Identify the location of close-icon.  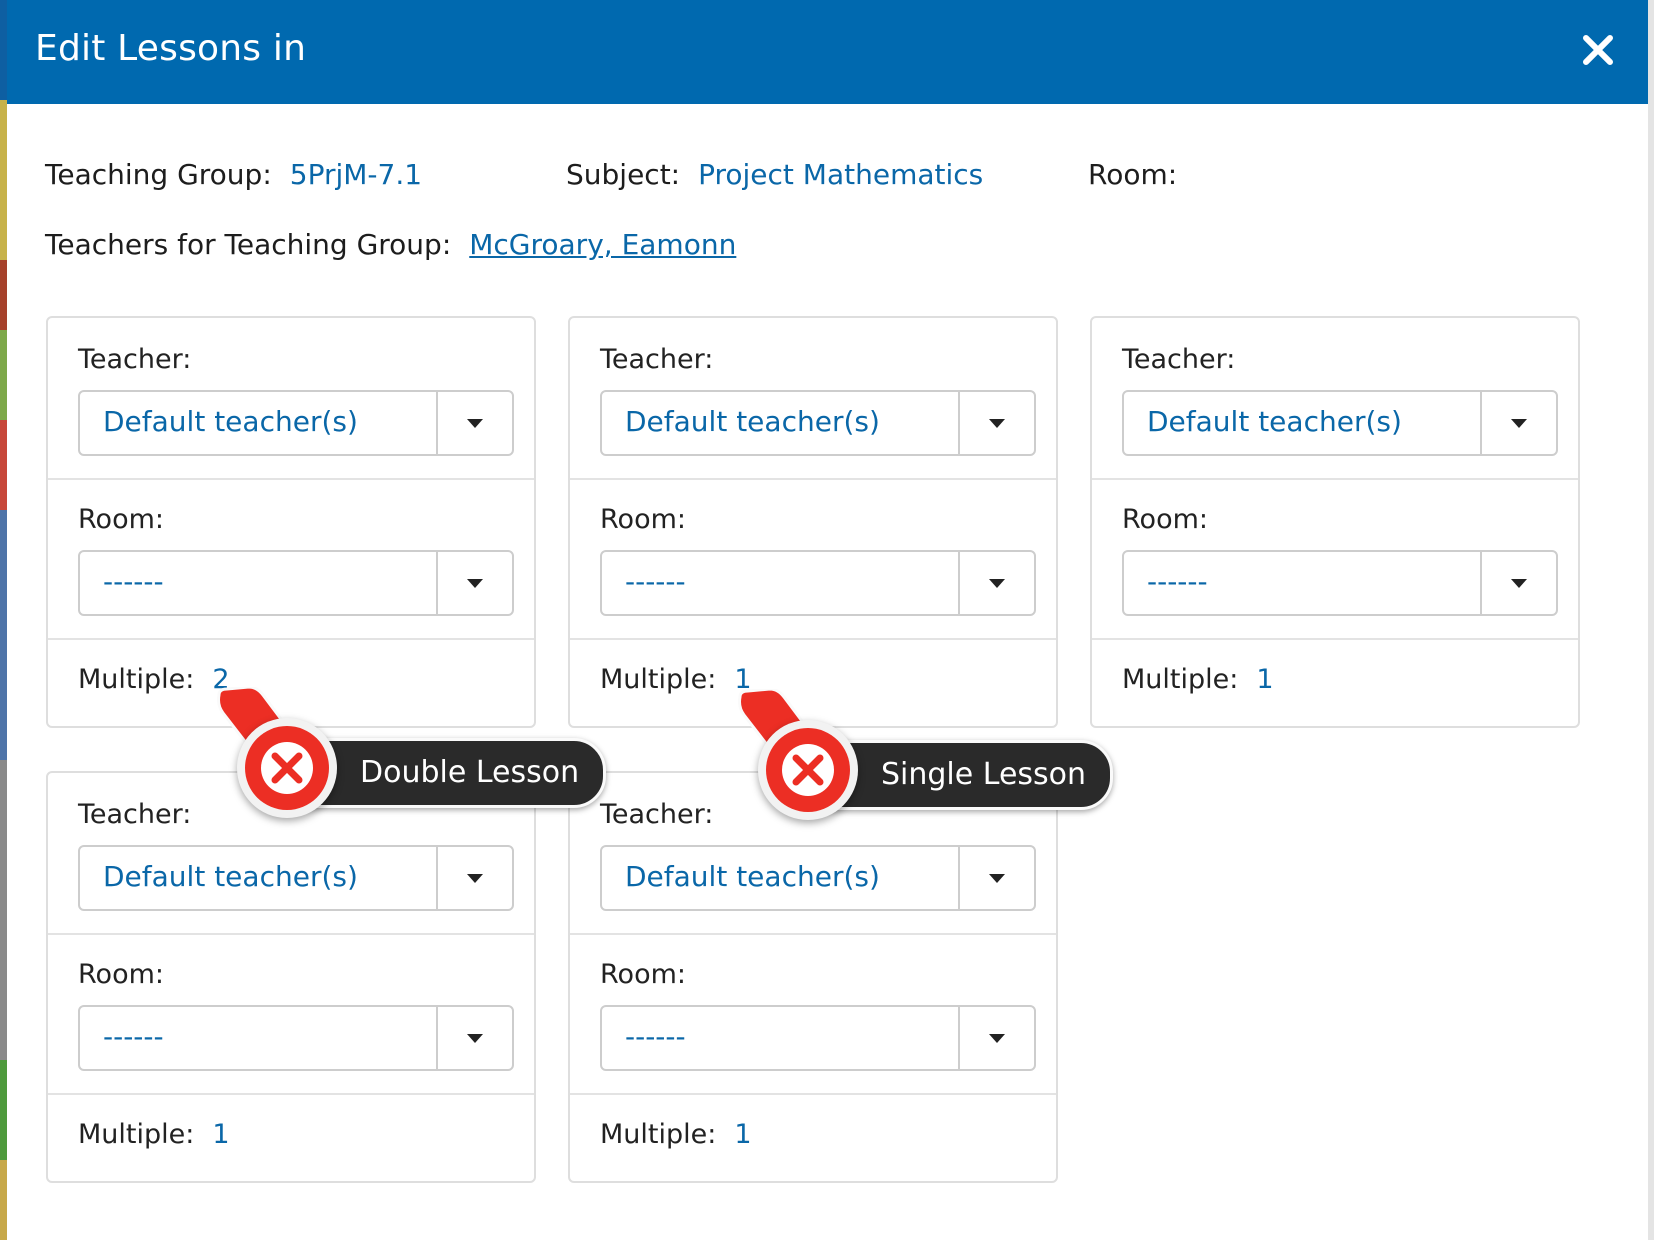
(1598, 50).